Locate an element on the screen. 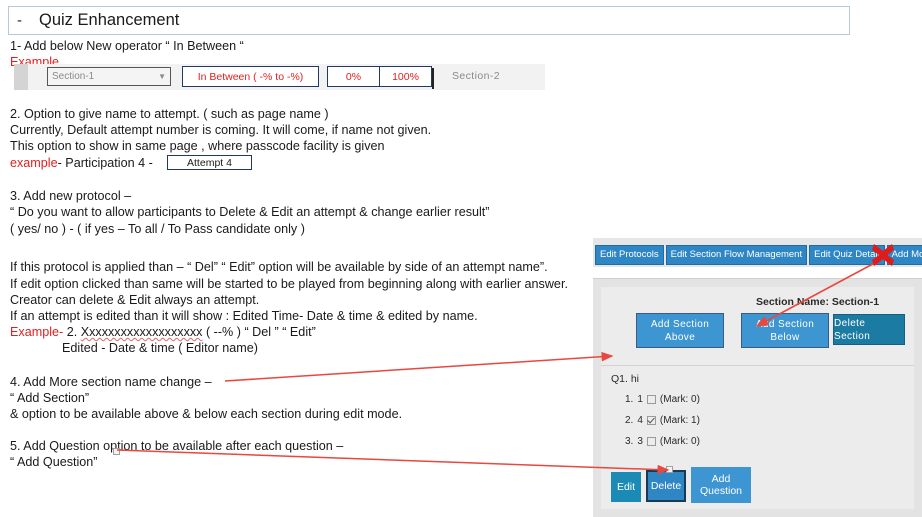  percent-range-group: 0% 100% is located at coordinates (379, 76).